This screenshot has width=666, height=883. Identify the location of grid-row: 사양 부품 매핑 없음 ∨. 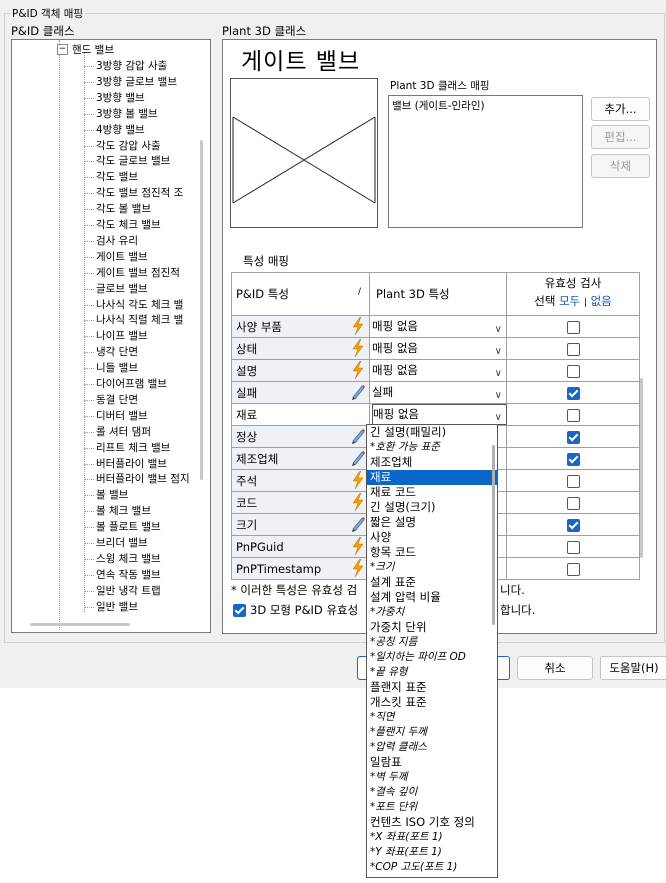
(435, 326).